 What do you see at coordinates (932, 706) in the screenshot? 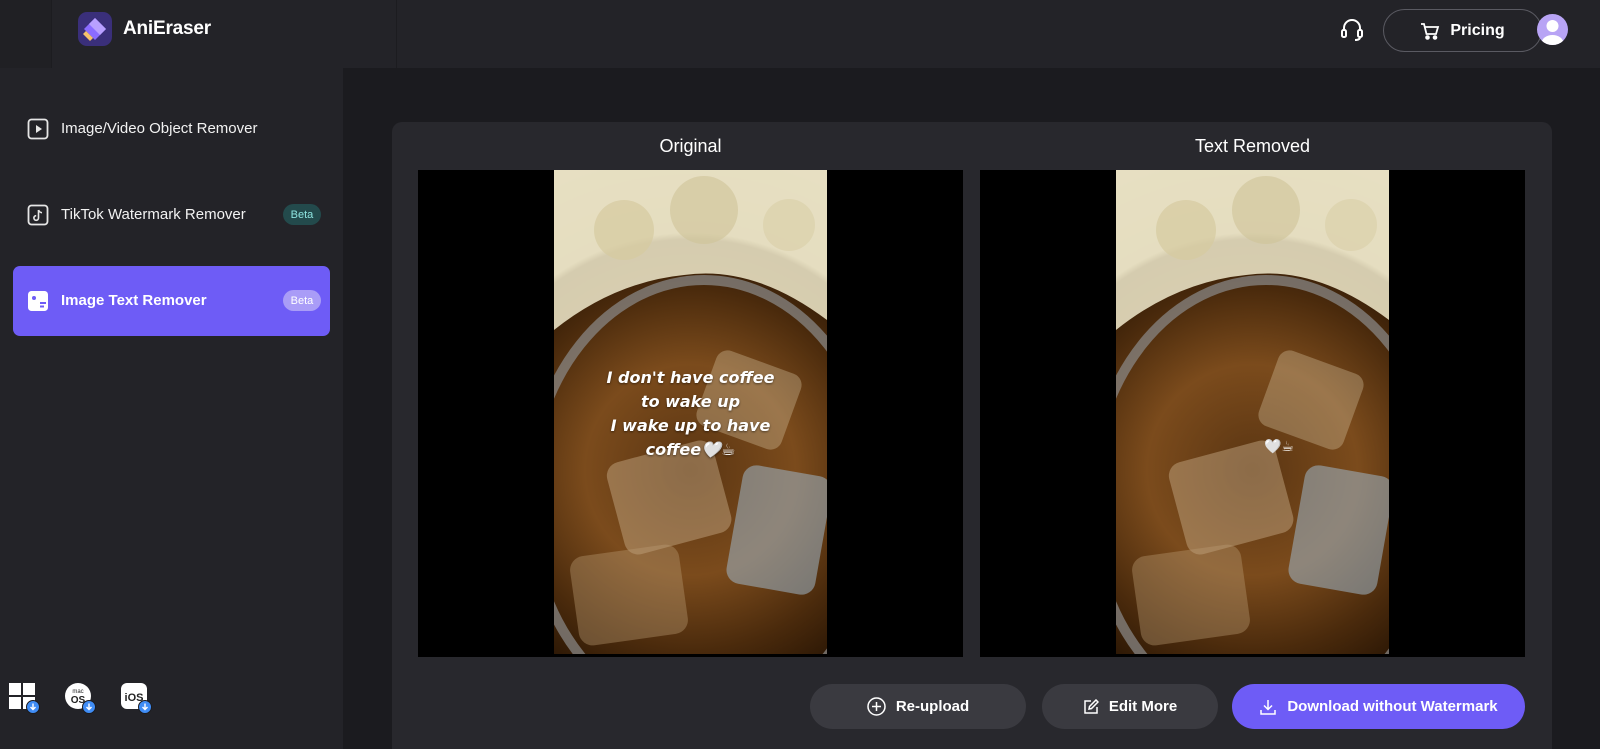
I see `reupload-label: Re-upload` at bounding box center [932, 706].